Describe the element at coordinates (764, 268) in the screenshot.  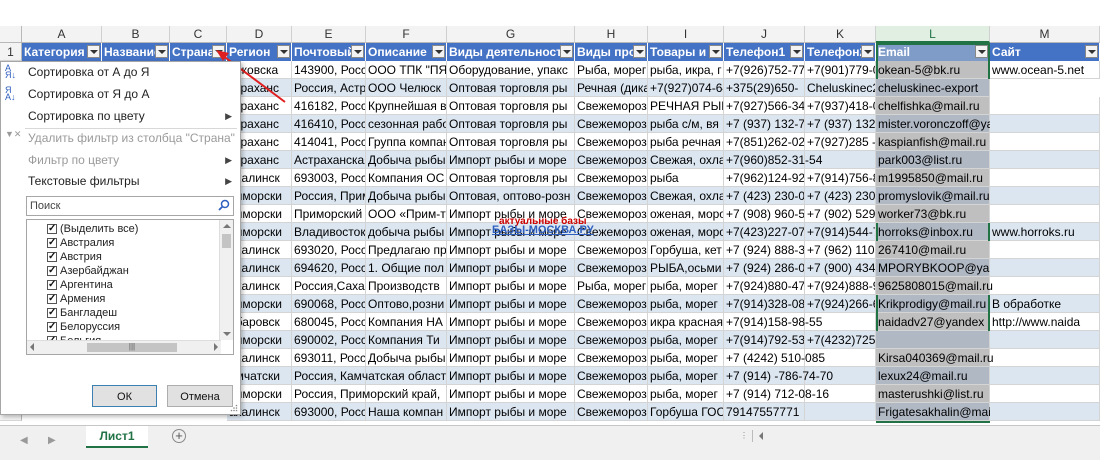
I see `table-cell: +7 (924) 286-0` at that location.